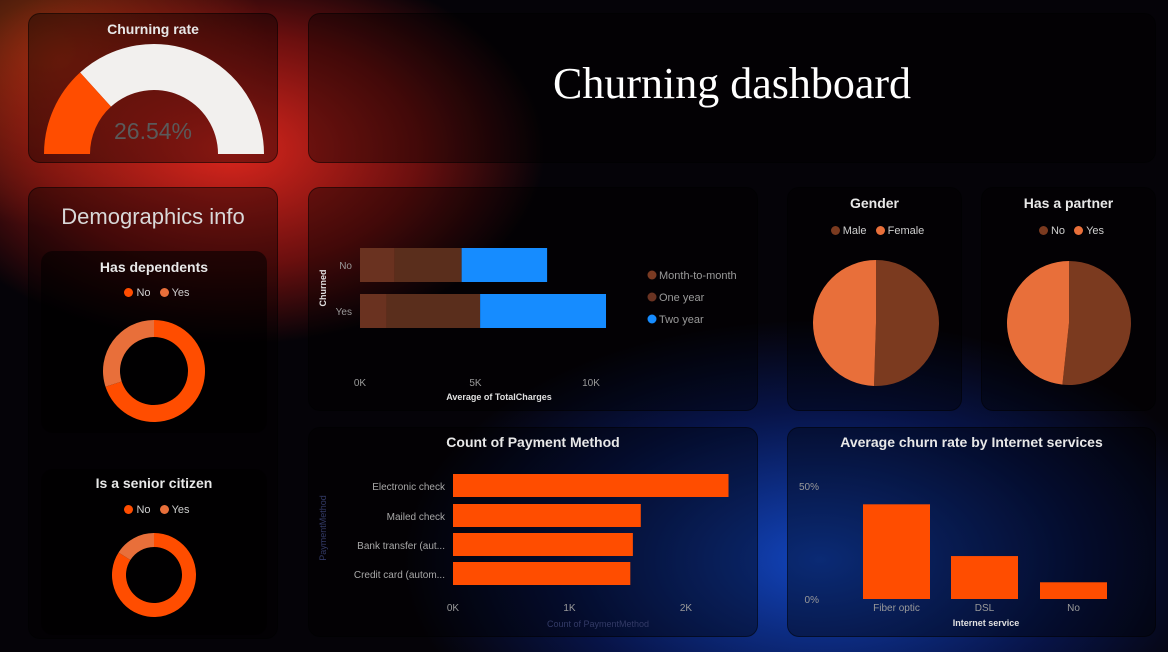 The height and width of the screenshot is (652, 1168). What do you see at coordinates (986, 623) in the screenshot?
I see `x-axis-label: Internet service` at bounding box center [986, 623].